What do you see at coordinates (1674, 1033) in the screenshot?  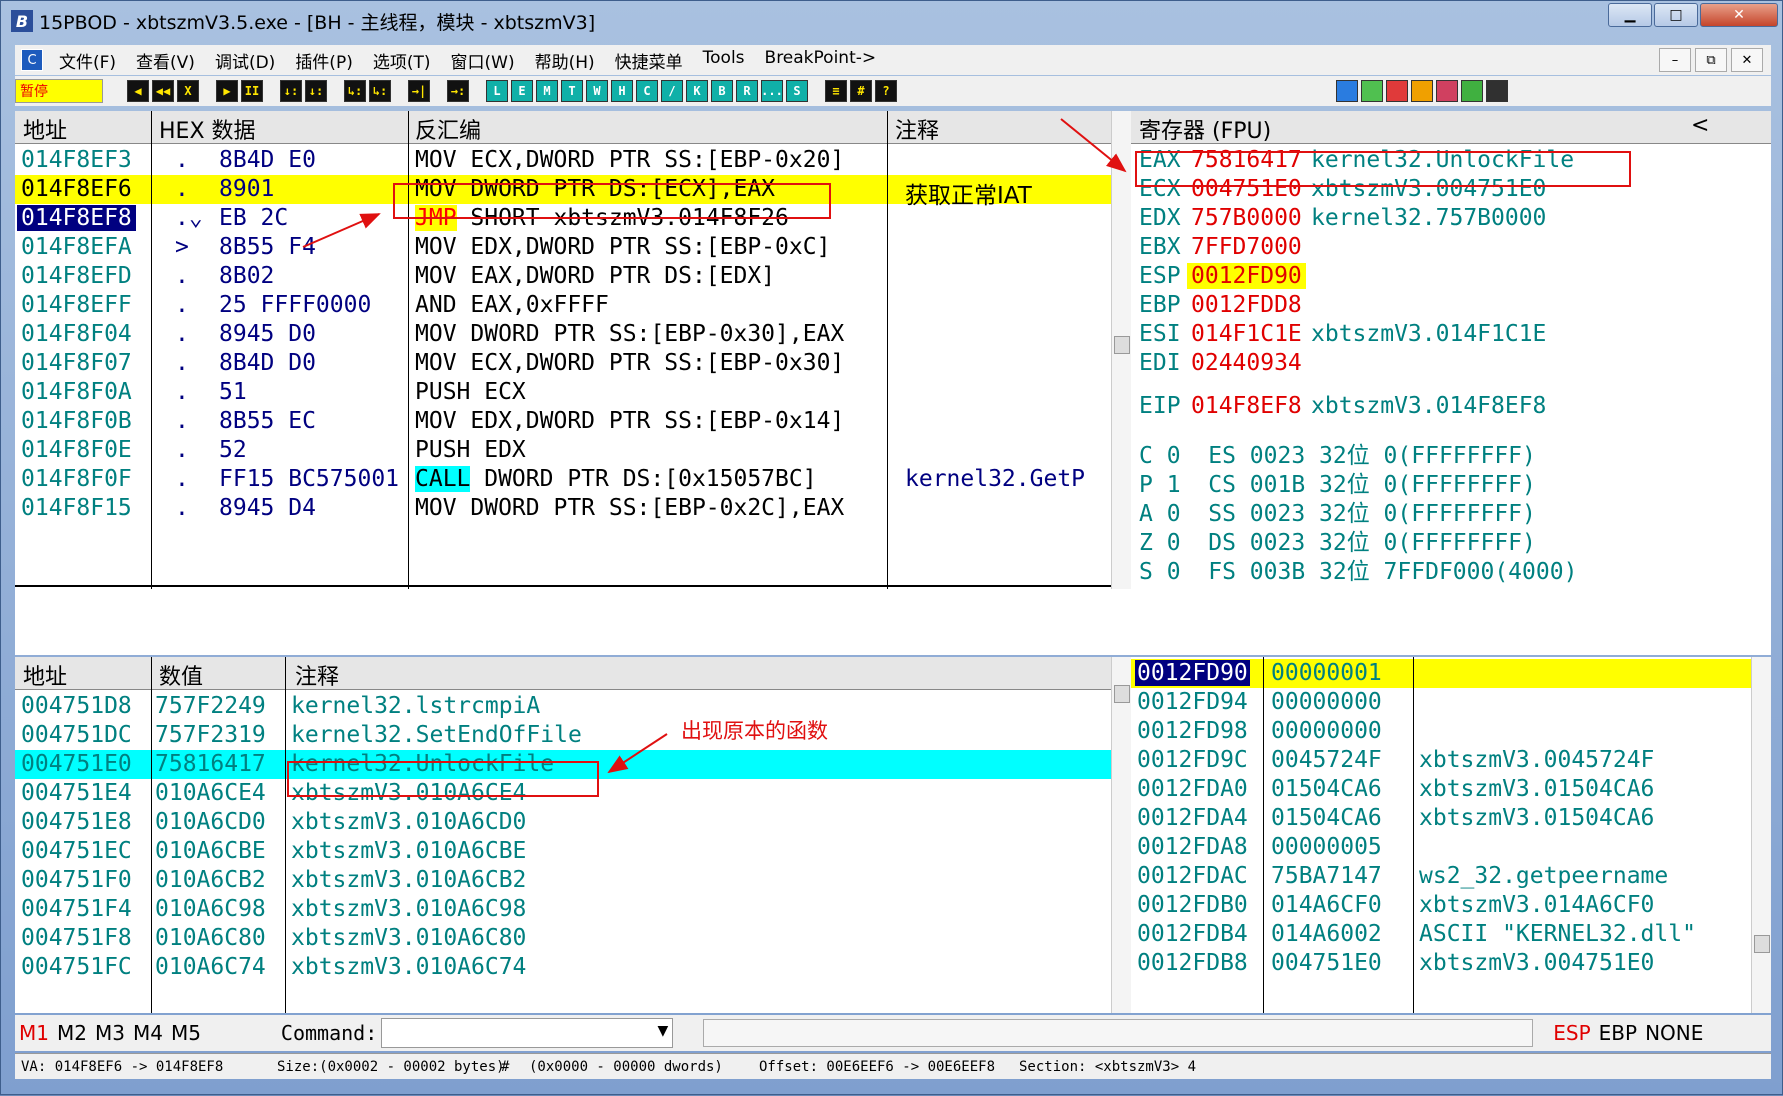 I see `stack-mark-none: NONE` at bounding box center [1674, 1033].